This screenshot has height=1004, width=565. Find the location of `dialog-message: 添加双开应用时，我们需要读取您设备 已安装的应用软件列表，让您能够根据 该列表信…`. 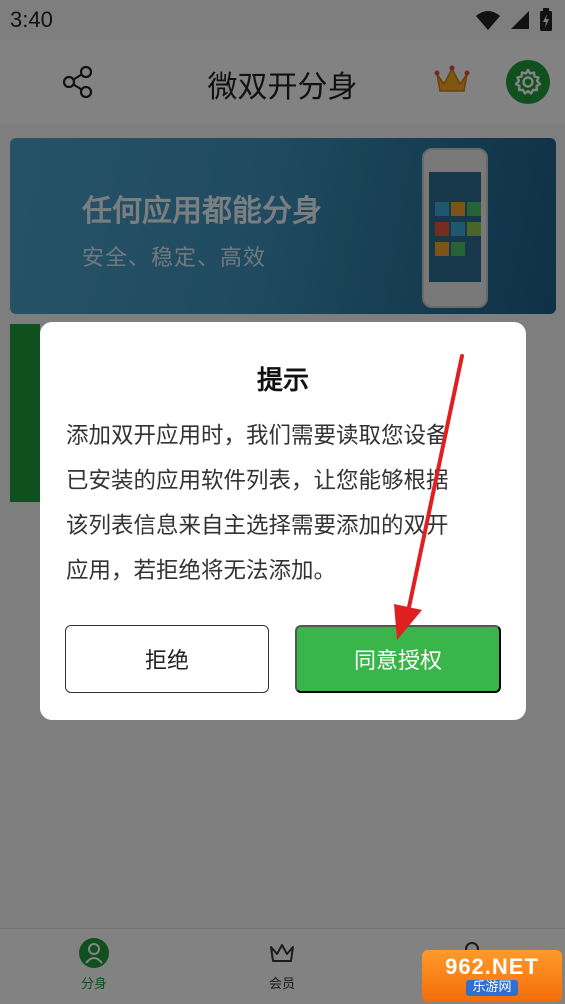

dialog-message: 添加双开应用时，我们需要读取您设备 已安装的应用软件列表，让您能够根据 该列表信… is located at coordinates (286, 504).